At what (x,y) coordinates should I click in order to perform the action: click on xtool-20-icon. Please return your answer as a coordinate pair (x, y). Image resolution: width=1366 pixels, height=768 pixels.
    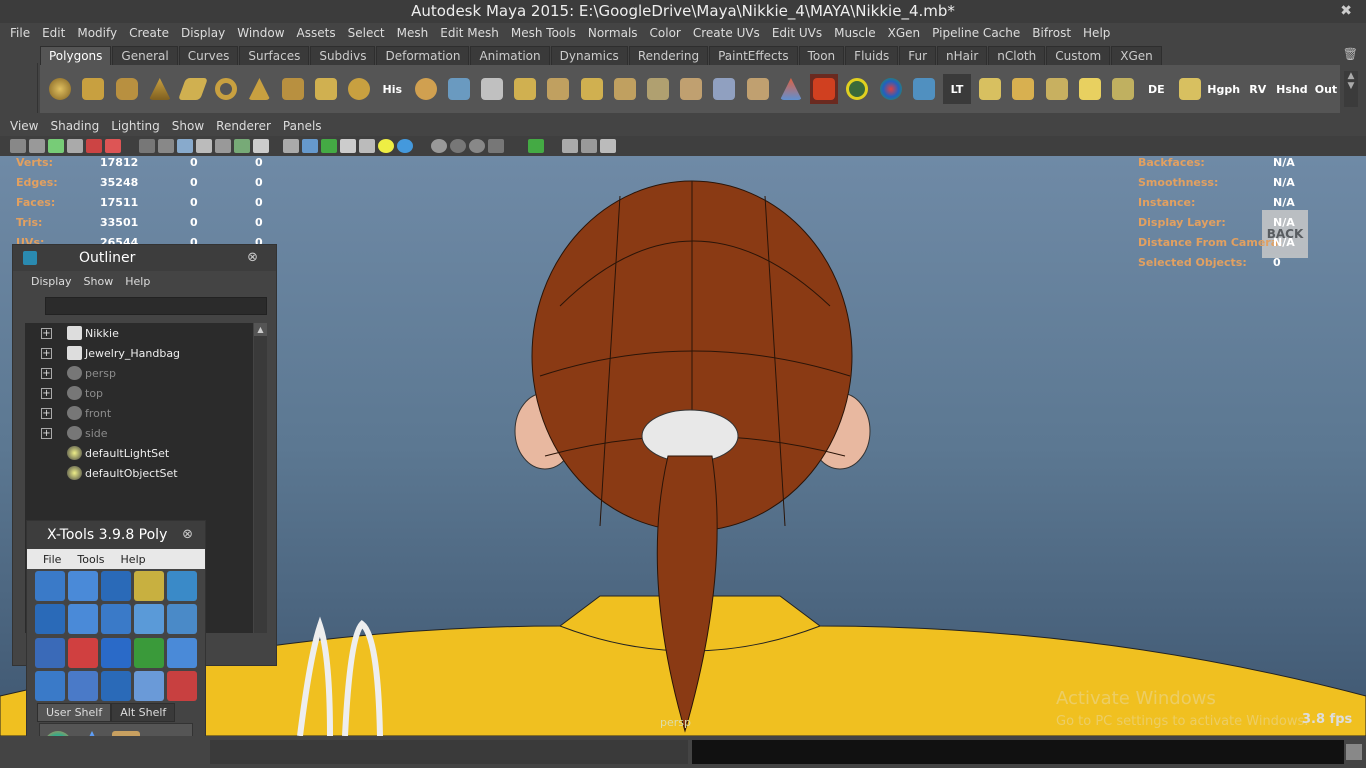
    Looking at the image, I should click on (182, 685).